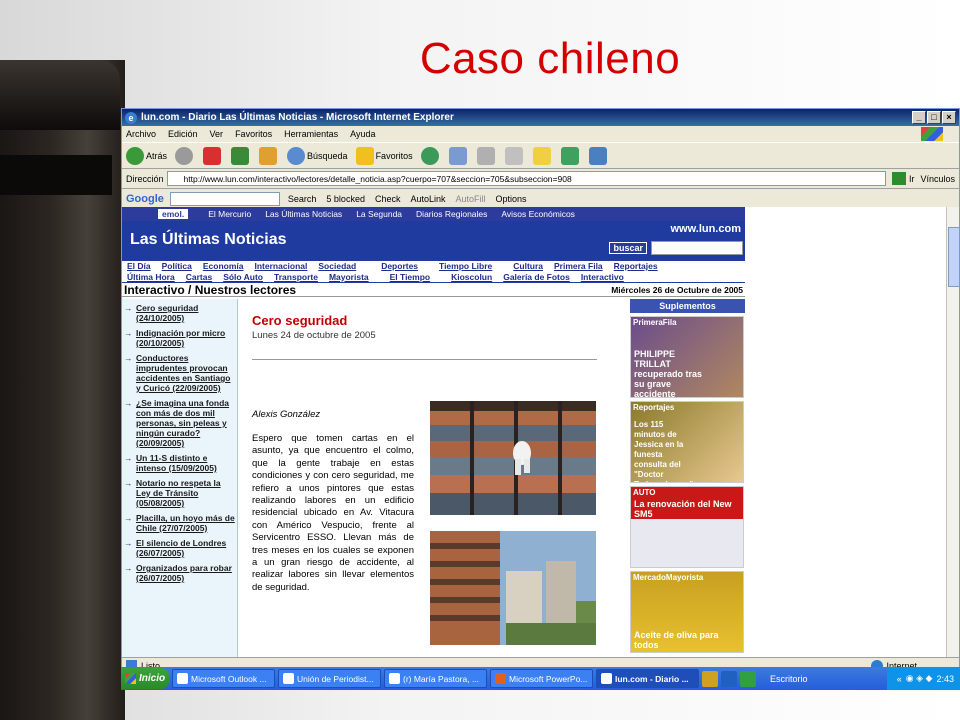  I want to click on arrow-right-icon: →, so click(128, 458).